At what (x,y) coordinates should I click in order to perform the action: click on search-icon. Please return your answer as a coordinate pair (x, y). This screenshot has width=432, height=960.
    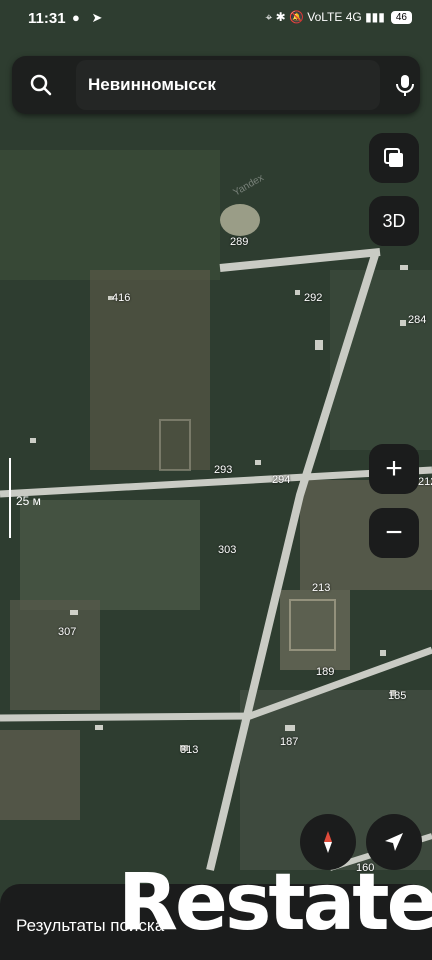
    Looking at the image, I should click on (41, 85).